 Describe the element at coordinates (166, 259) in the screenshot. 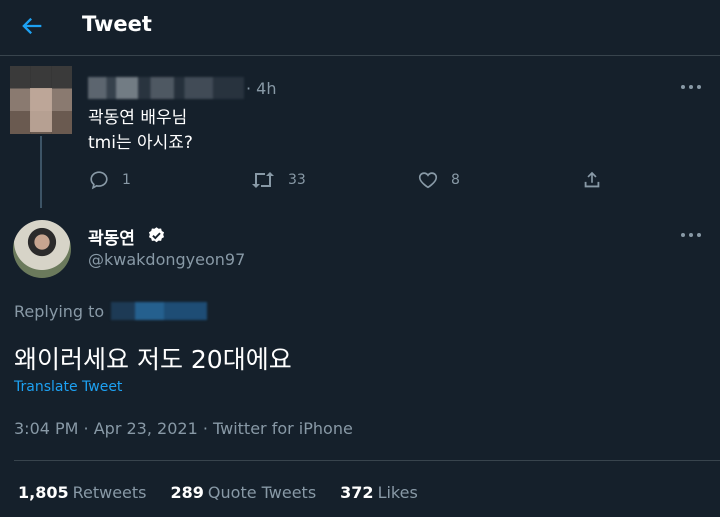

I see `author-handle: @kwakdongyeon97` at that location.